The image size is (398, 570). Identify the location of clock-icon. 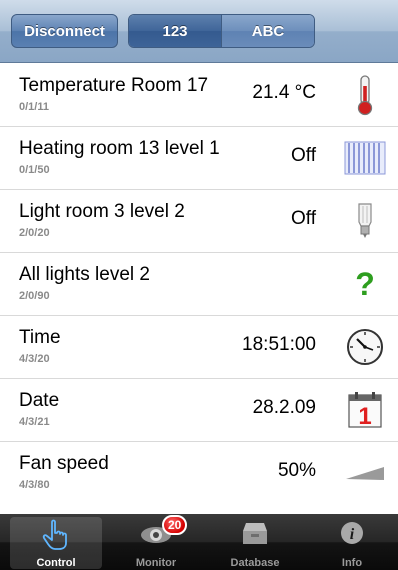
(365, 347).